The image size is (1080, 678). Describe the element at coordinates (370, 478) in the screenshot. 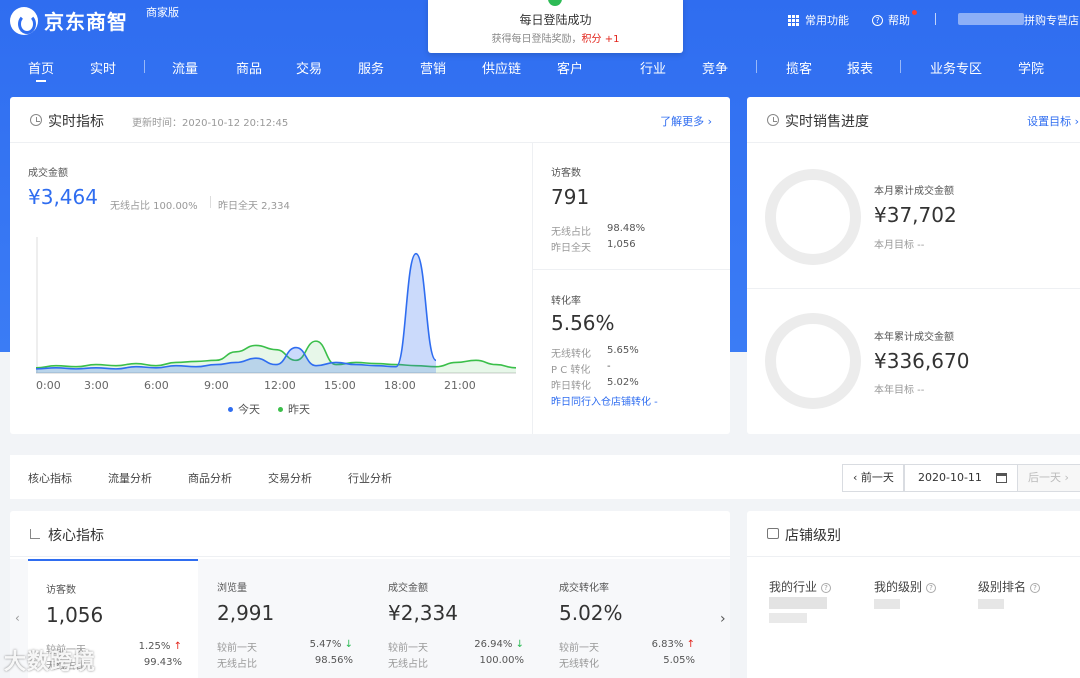

I see `analysis-tab-4: 行业分析` at that location.